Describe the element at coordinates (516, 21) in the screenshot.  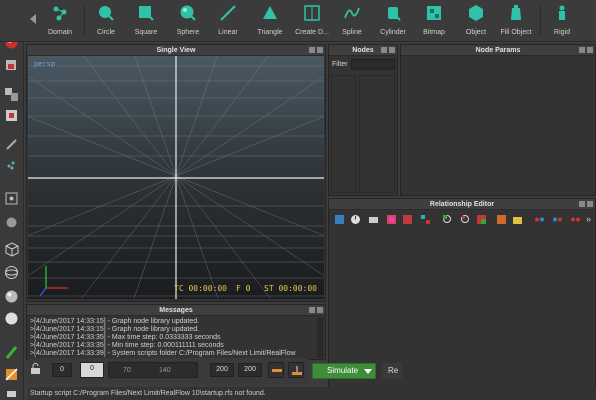
I see `toolbar-fill-object: Fill Object` at that location.